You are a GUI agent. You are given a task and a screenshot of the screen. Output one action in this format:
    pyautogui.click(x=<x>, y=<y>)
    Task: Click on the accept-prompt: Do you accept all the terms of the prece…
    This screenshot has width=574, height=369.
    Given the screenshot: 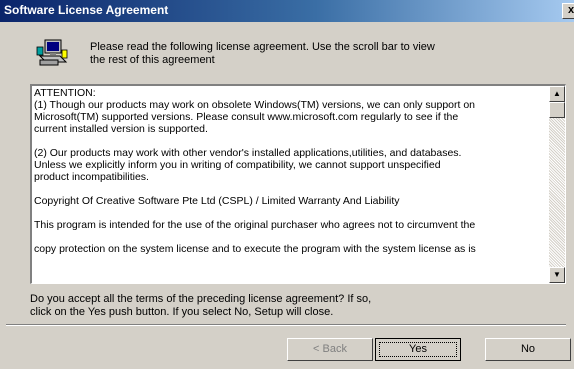 What is the action you would take?
    pyautogui.click(x=290, y=306)
    